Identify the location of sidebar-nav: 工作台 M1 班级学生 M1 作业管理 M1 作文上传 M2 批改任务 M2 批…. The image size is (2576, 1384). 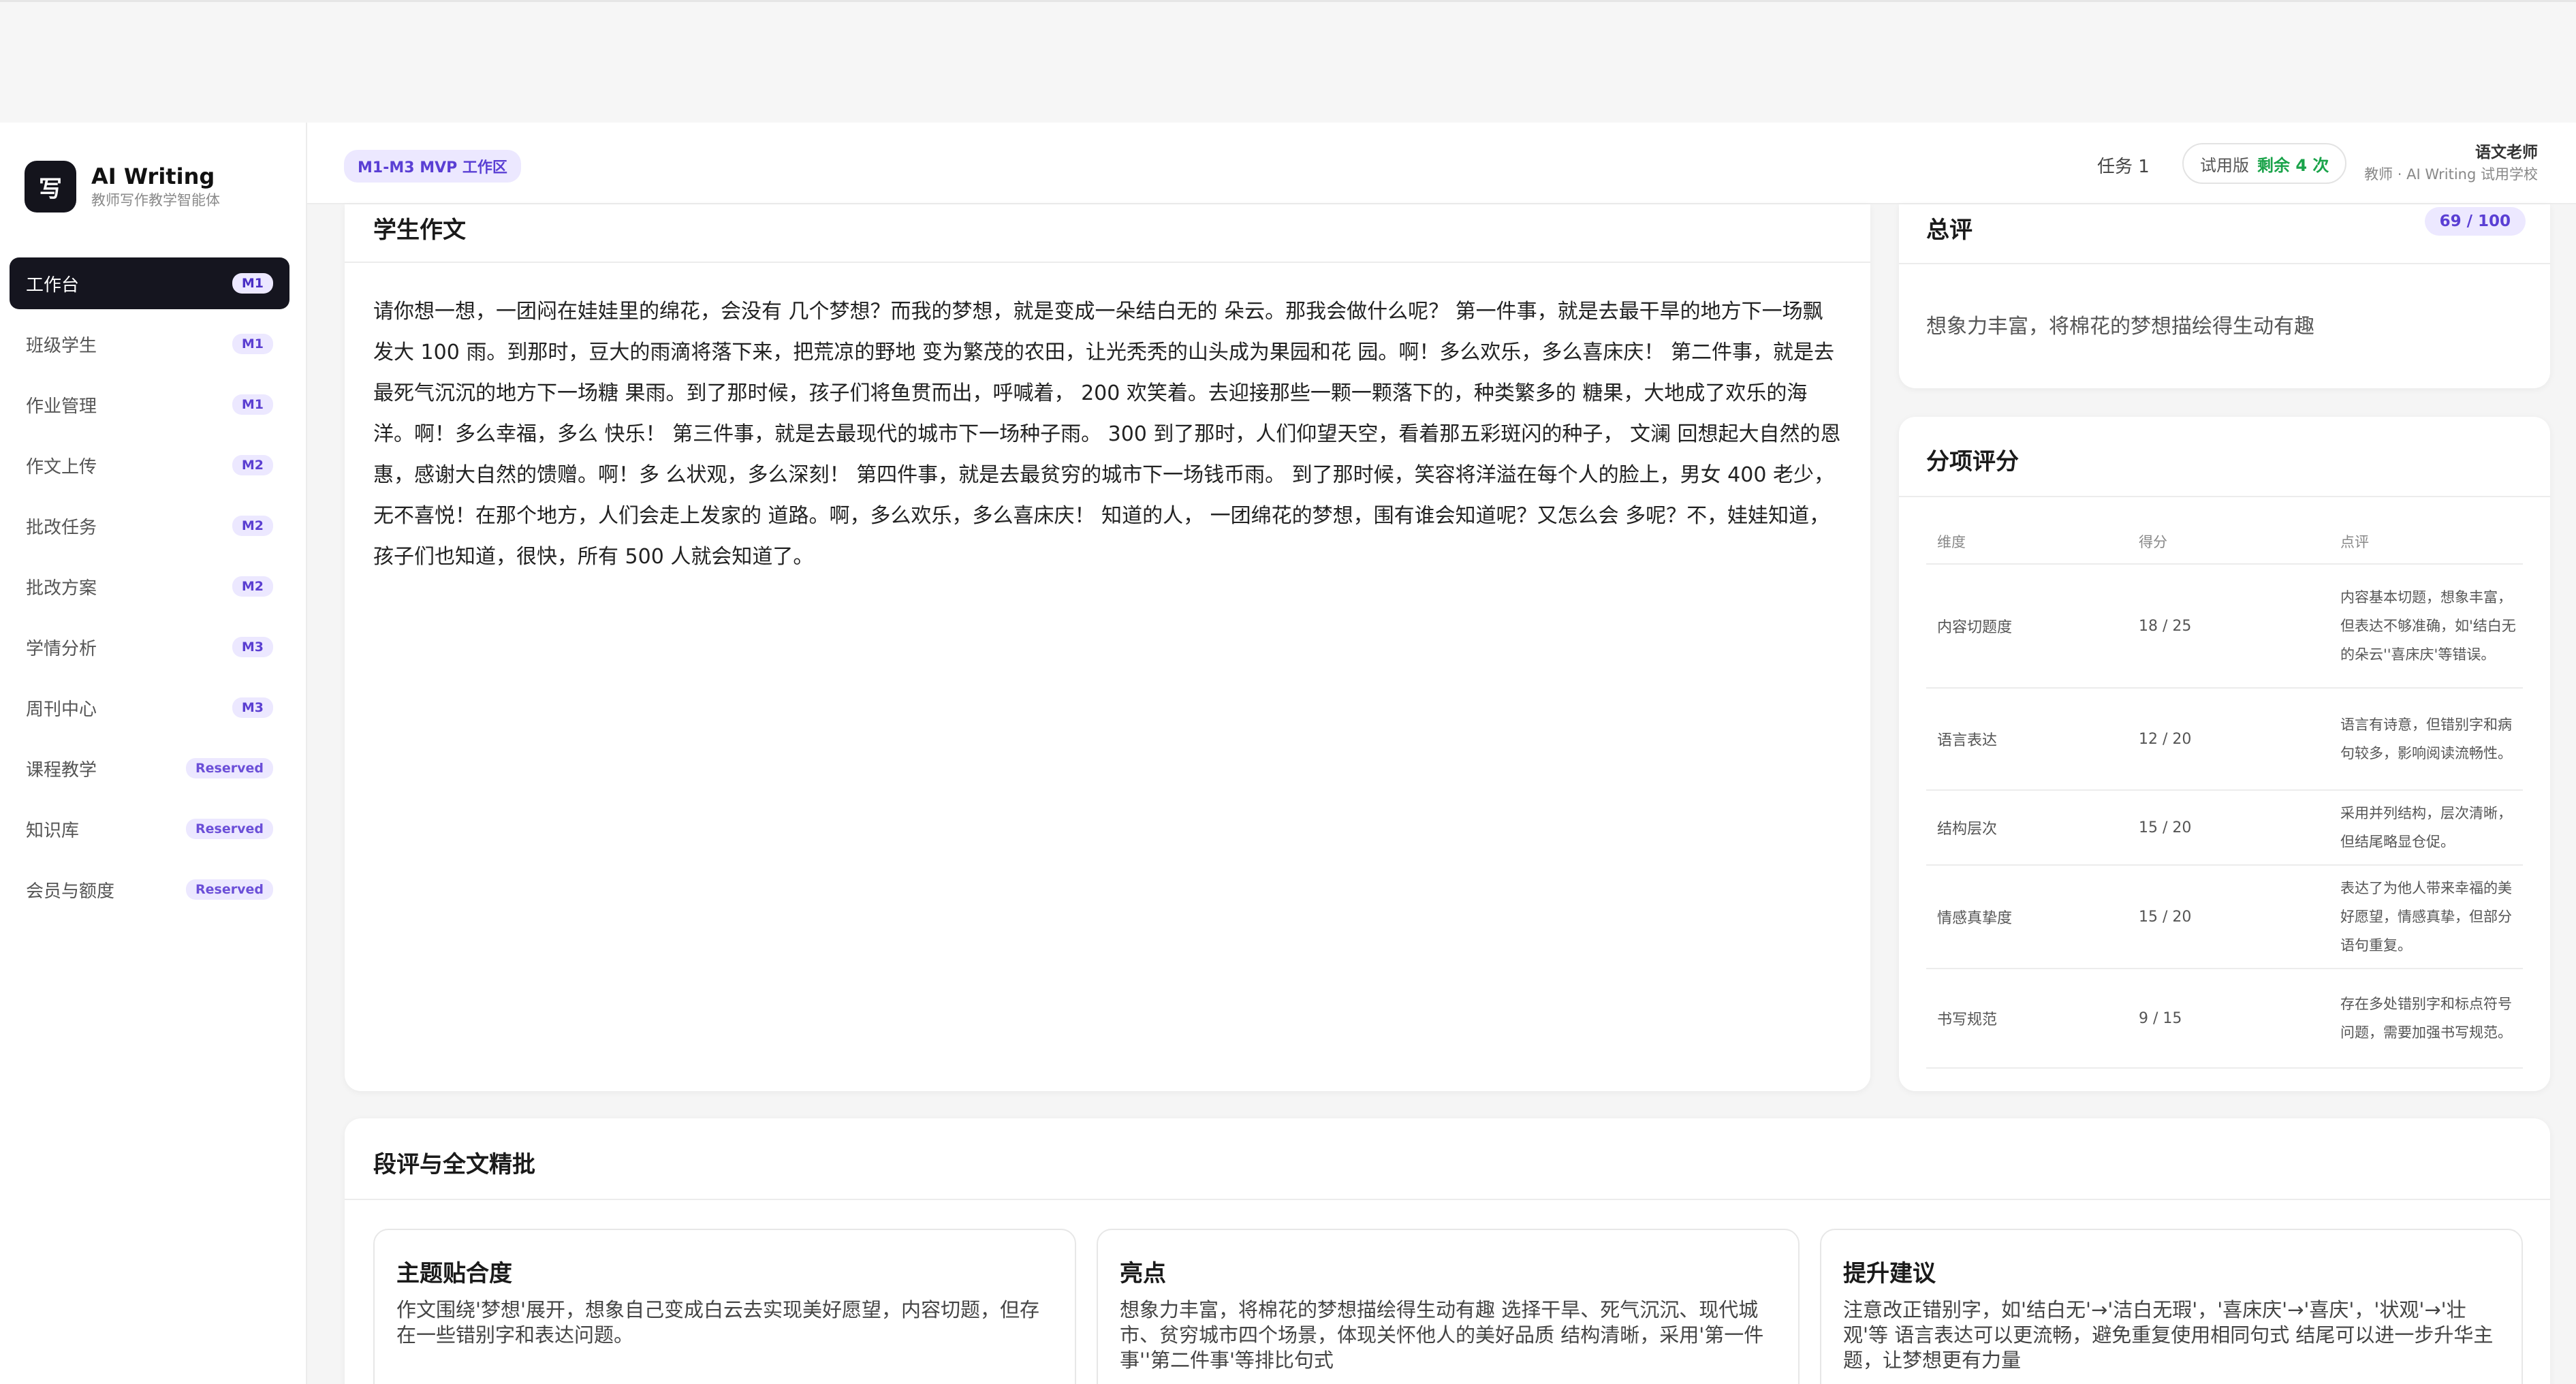
(149, 590).